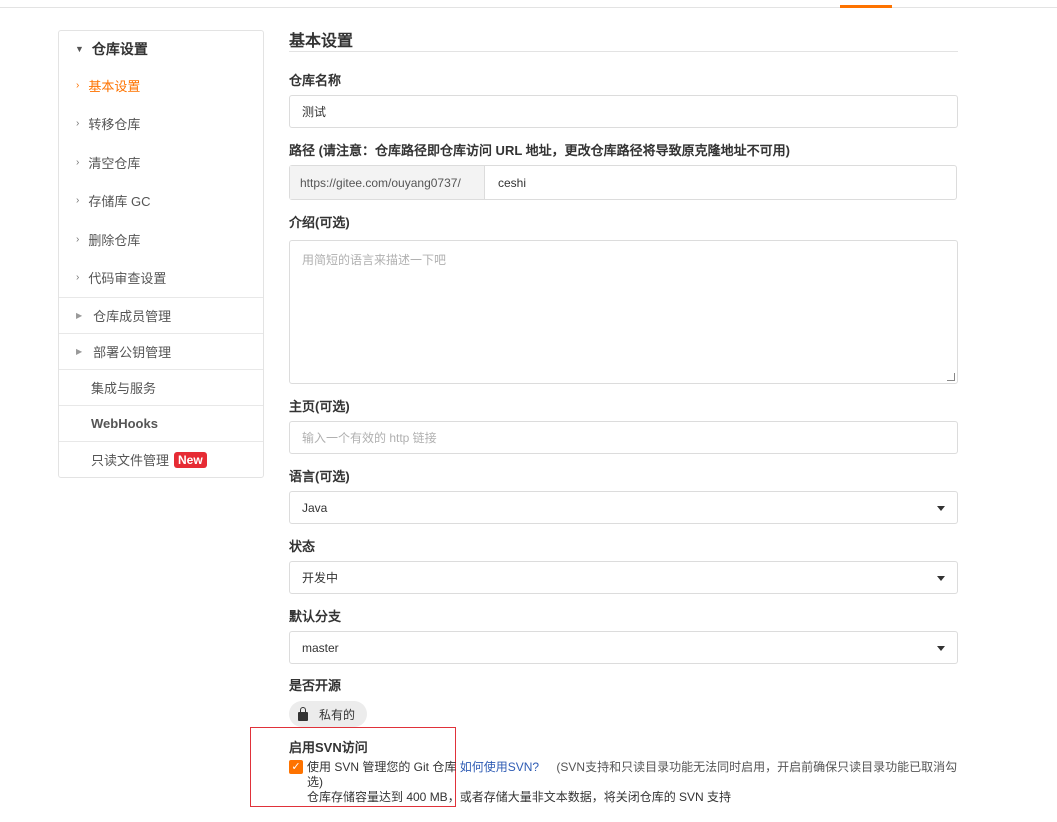 The image size is (1057, 822). I want to click on sidebar-group-members: ▶ 仓库成员管理, so click(161, 315).